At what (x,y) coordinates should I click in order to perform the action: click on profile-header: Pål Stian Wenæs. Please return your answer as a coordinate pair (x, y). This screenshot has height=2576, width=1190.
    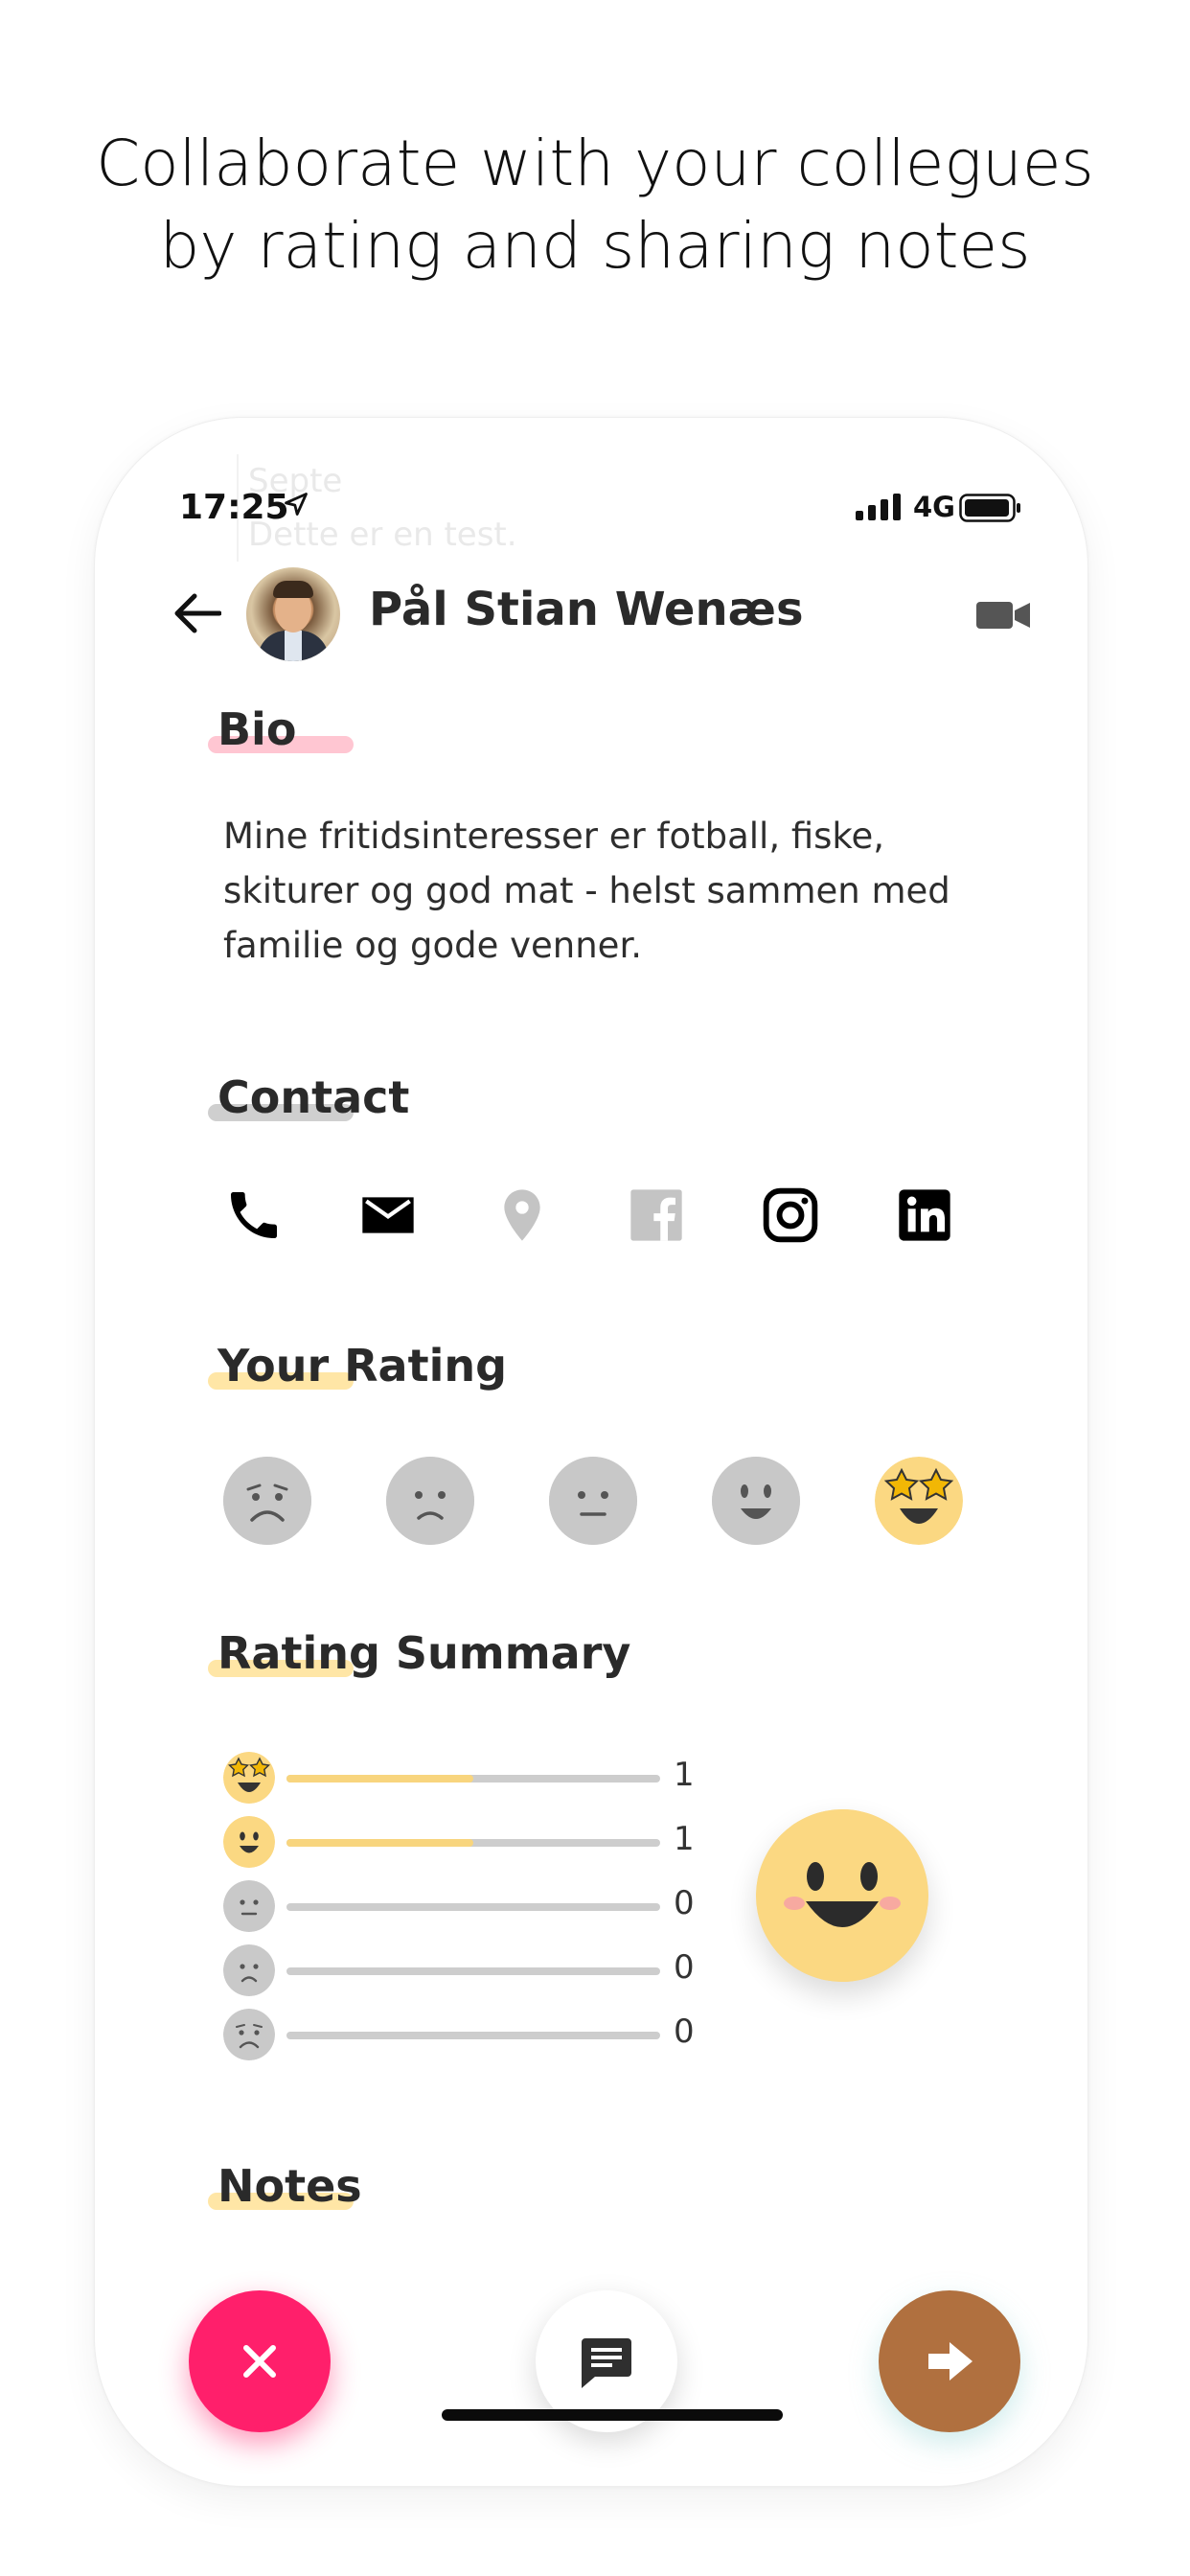
    Looking at the image, I should click on (591, 614).